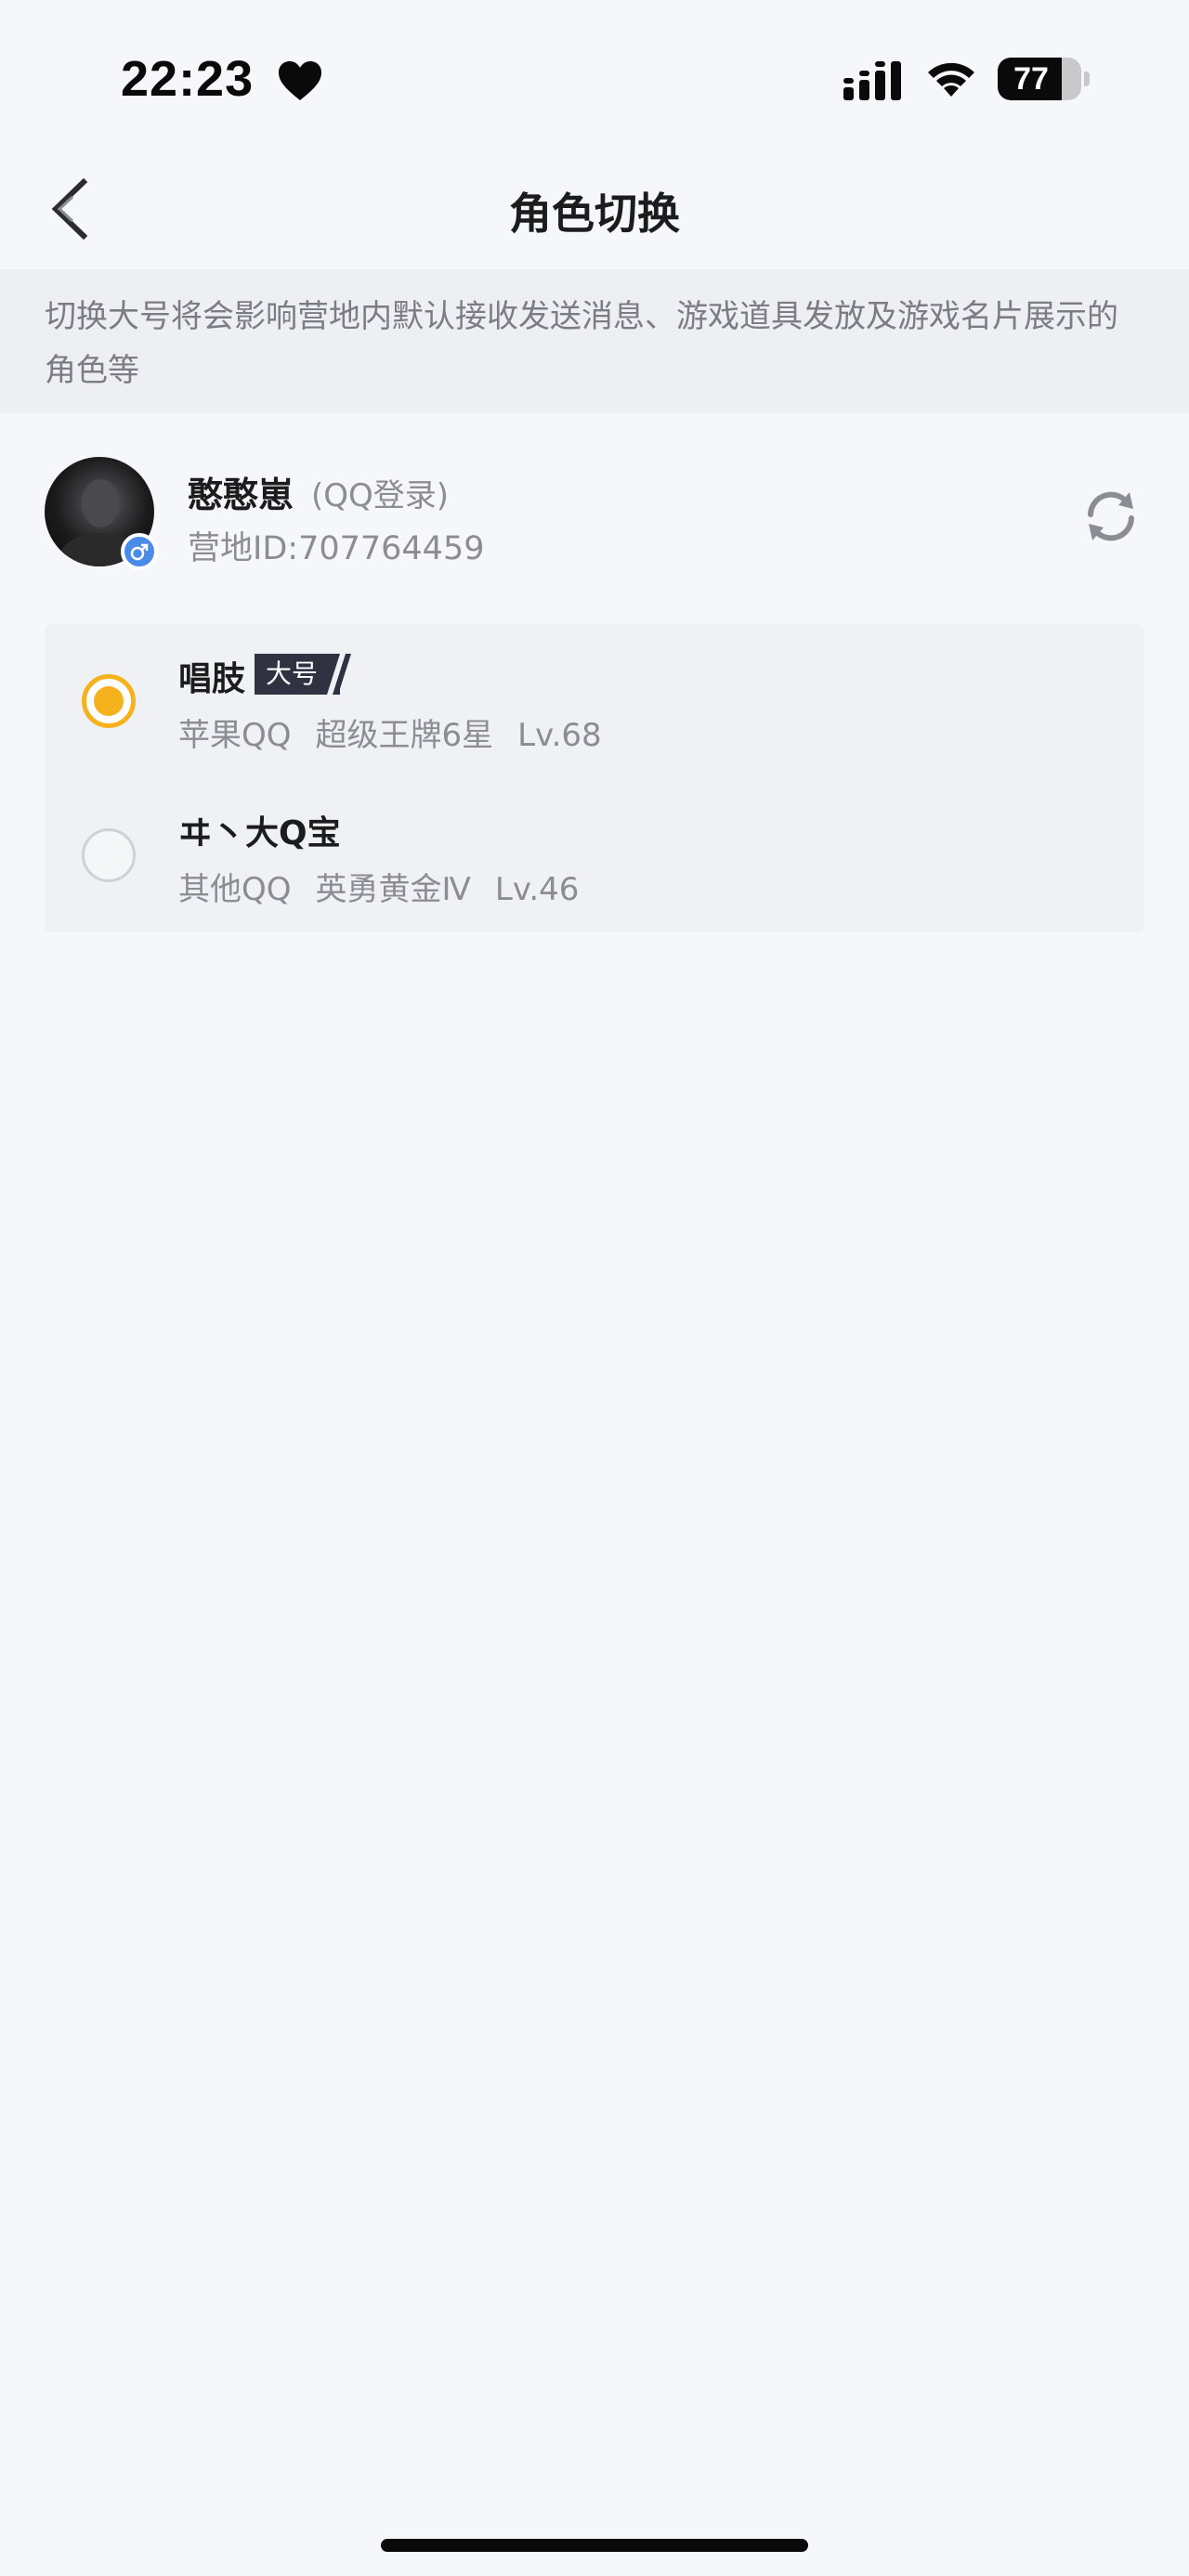 Image resolution: width=1189 pixels, height=2576 pixels. What do you see at coordinates (336, 548) in the screenshot?
I see `camp-id: 营地ID:707764459` at bounding box center [336, 548].